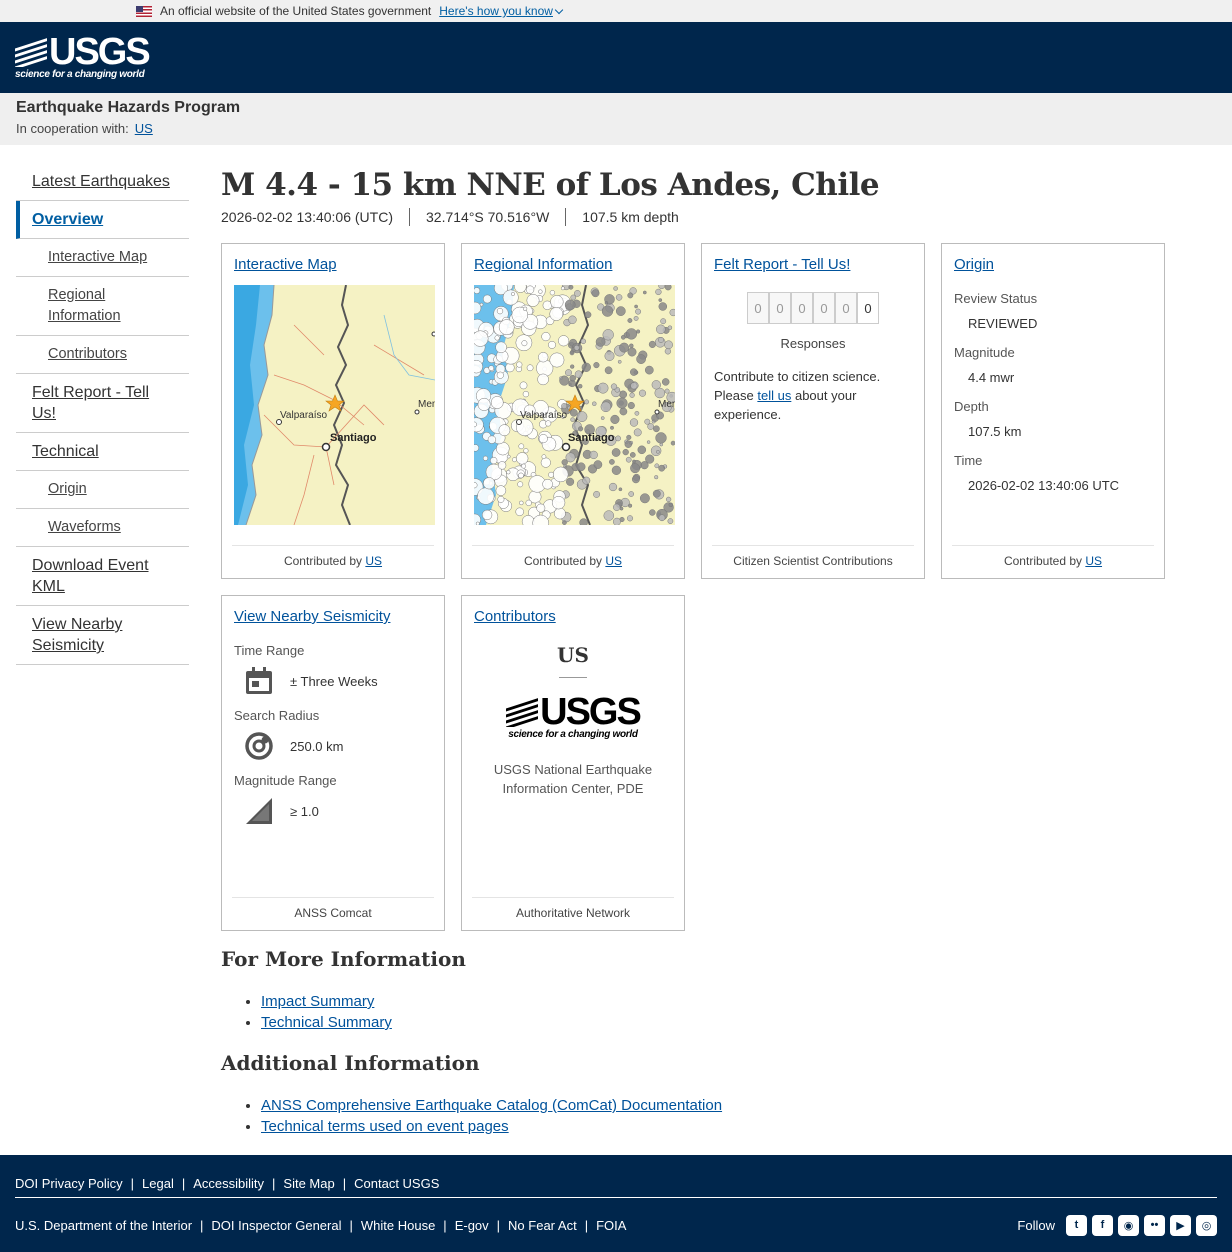  Describe the element at coordinates (312, 616) in the screenshot. I see `view-nearby-seismicity-link: View Nearby Seismicity` at that location.